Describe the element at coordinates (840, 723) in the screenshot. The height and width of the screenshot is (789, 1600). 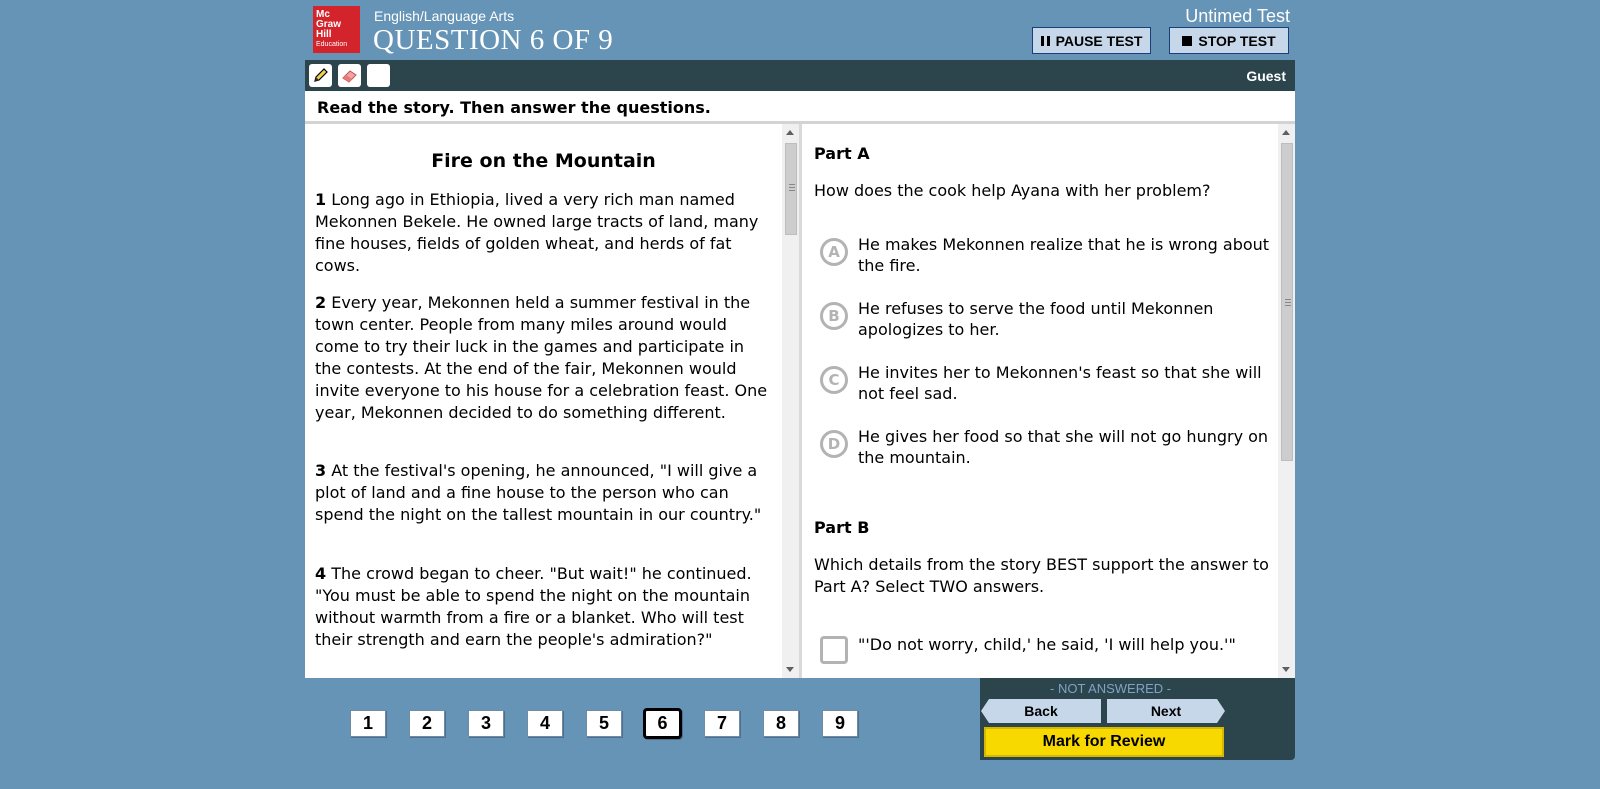
I see `question-nav-9: 9` at that location.